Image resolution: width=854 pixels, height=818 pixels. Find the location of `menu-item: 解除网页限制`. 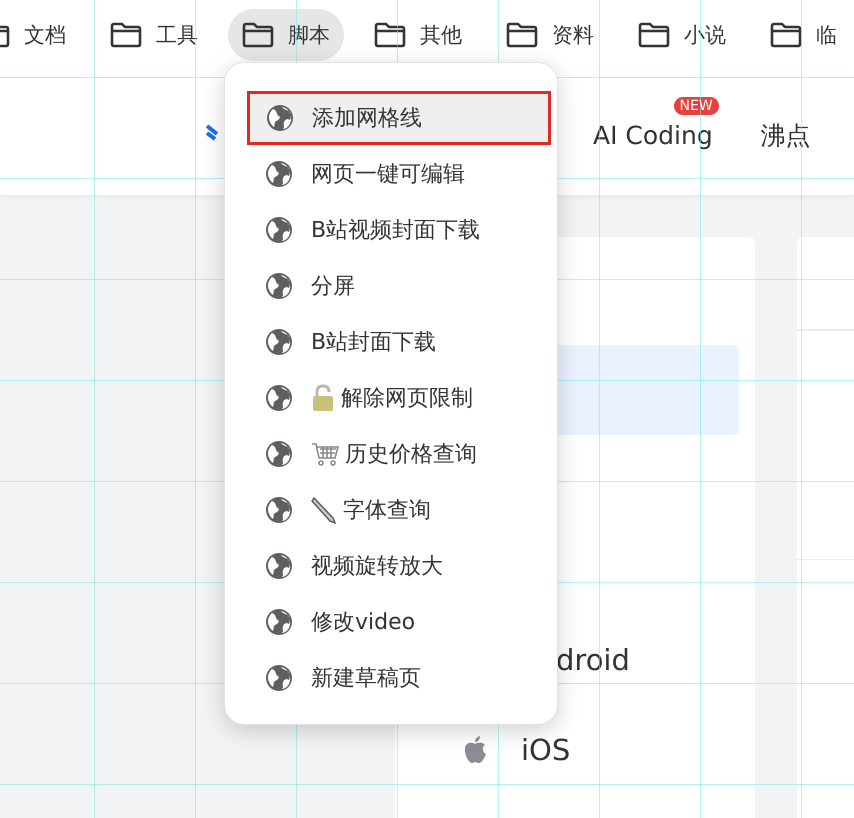

menu-item: 解除网页限制 is located at coordinates (399, 398).